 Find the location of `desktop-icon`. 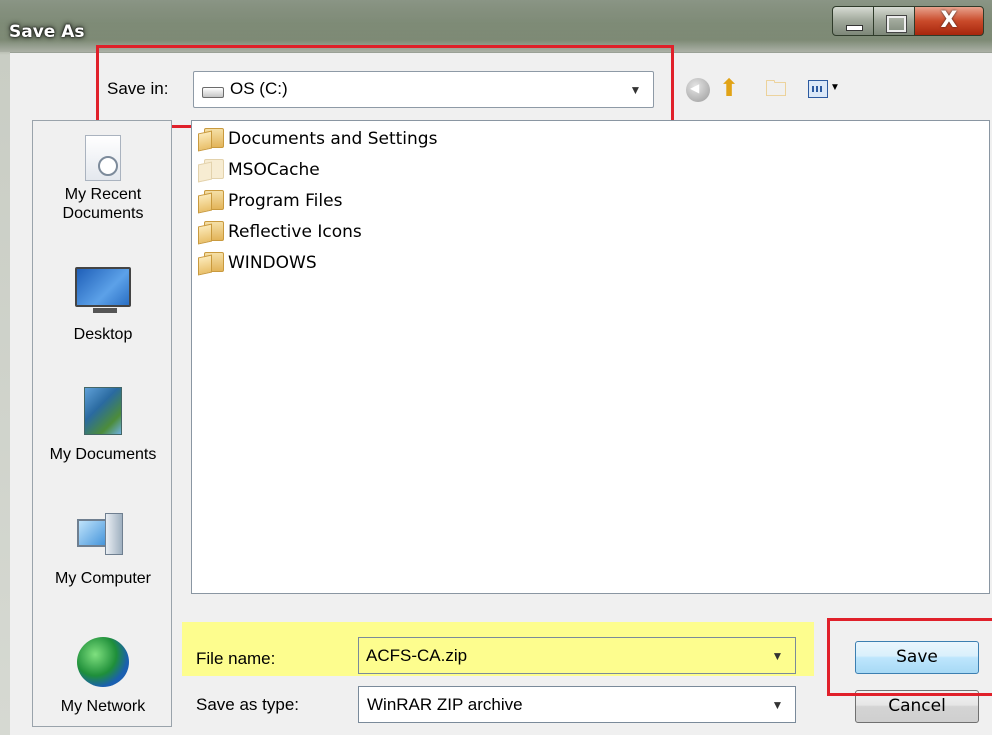

desktop-icon is located at coordinates (103, 290).